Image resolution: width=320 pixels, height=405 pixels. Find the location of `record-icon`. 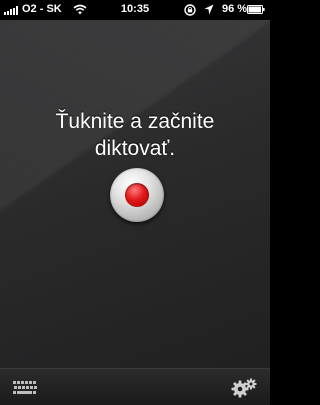

record-icon is located at coordinates (137, 195).